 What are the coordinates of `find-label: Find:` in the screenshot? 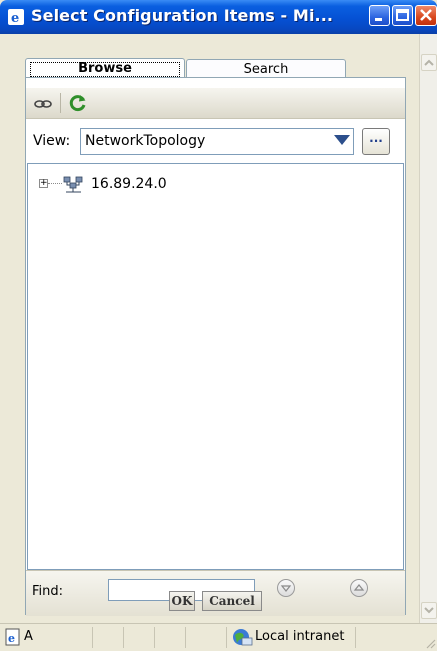 It's located at (48, 591).